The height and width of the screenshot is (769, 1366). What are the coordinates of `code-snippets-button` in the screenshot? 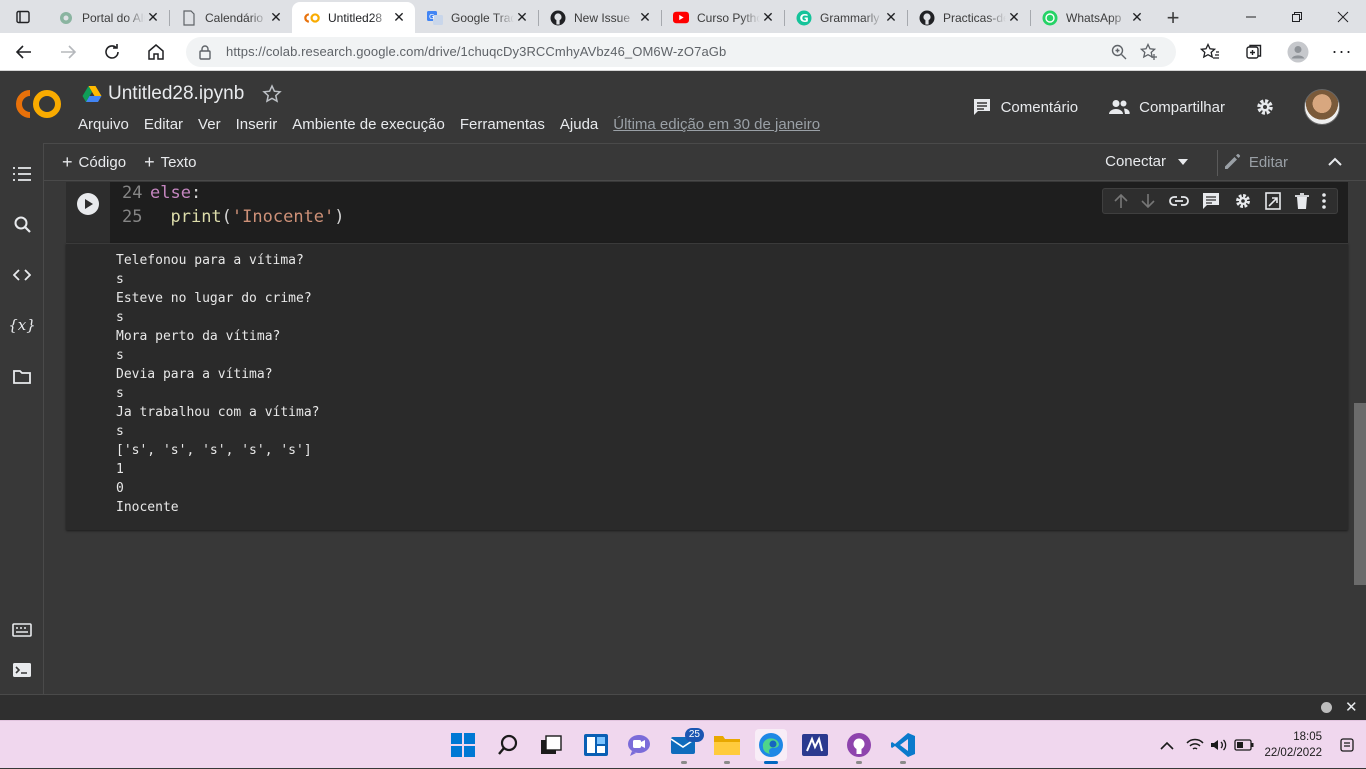 It's located at (22, 275).